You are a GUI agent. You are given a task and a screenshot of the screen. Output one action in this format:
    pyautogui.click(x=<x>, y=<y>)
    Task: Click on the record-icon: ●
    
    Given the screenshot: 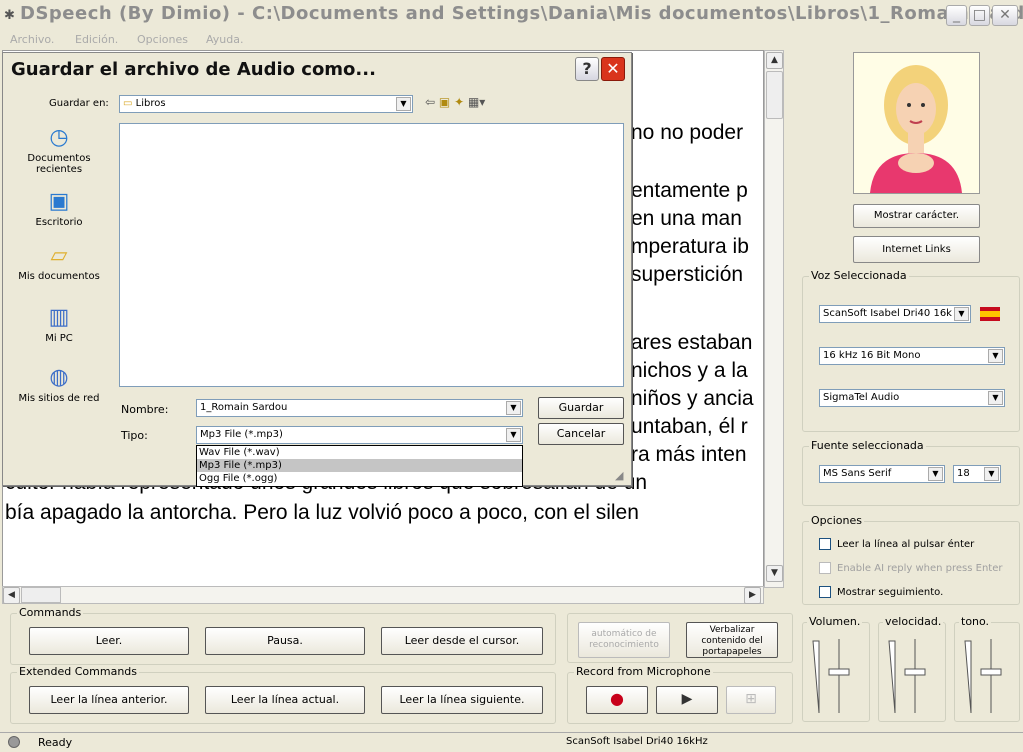 What is the action you would take?
    pyautogui.click(x=617, y=700)
    